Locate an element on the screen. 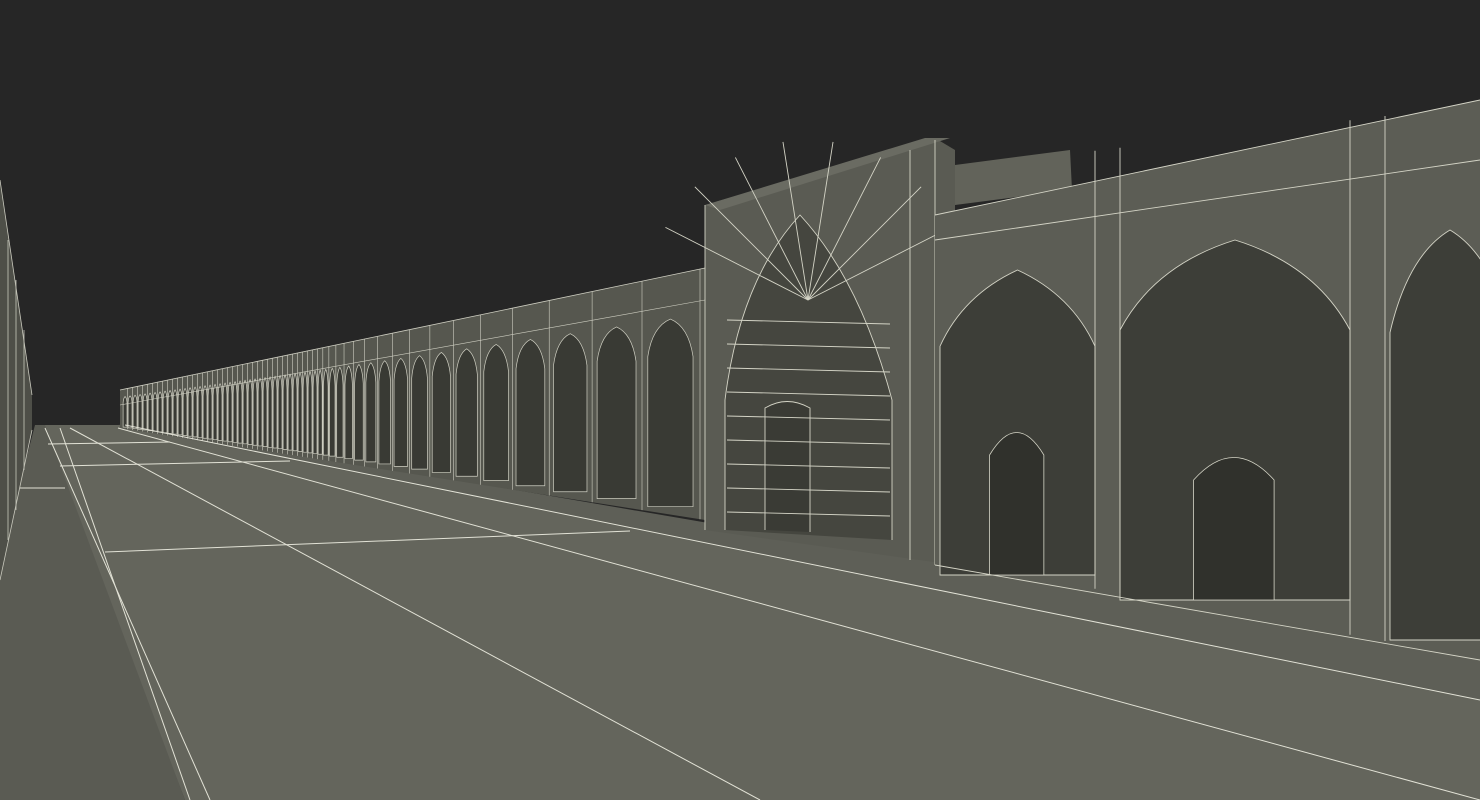 This screenshot has height=800, width=1480. portal-door is located at coordinates (787, 466).